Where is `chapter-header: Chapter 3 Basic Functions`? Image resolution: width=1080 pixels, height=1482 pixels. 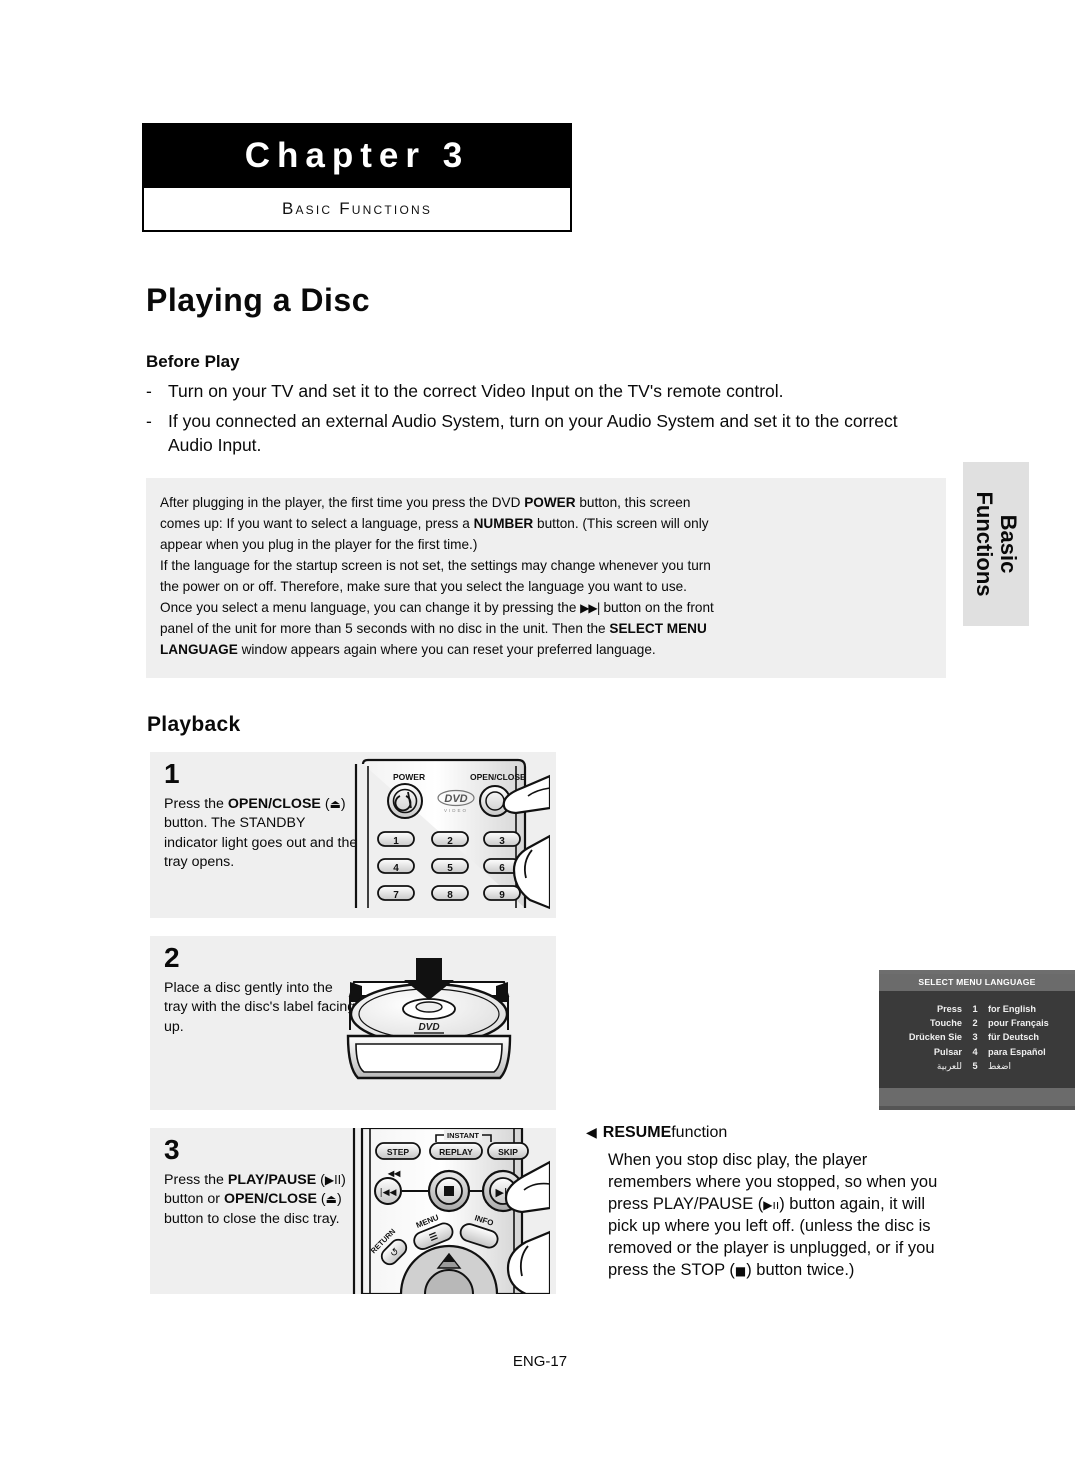
chapter-header: Chapter 3 Basic Functions is located at coordinates (357, 177).